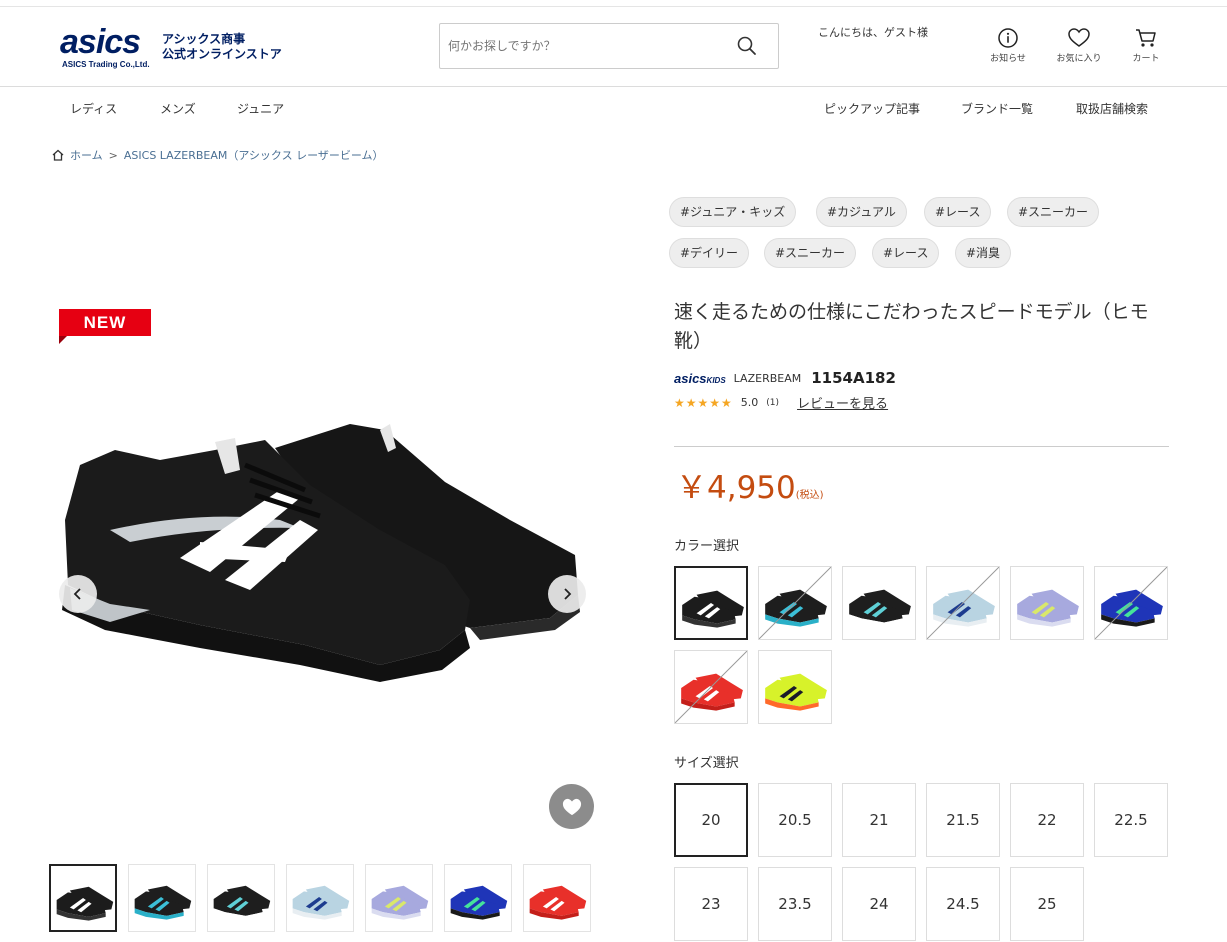 This screenshot has height=942, width=1227. Describe the element at coordinates (1146, 38) in the screenshot. I see `cart-icon` at that location.